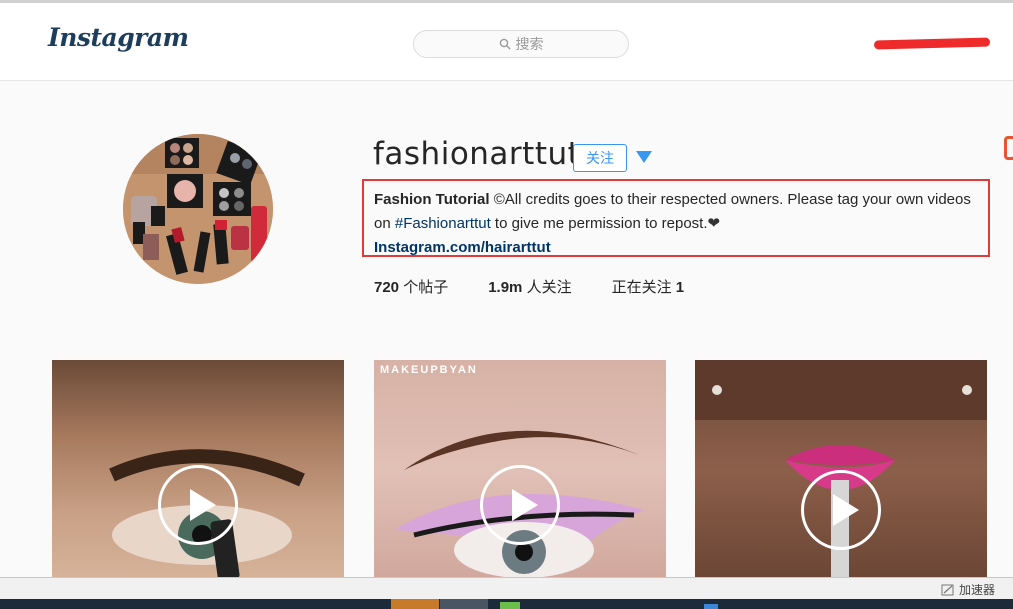 The height and width of the screenshot is (609, 1013). I want to click on posts-count: 720, so click(387, 287).